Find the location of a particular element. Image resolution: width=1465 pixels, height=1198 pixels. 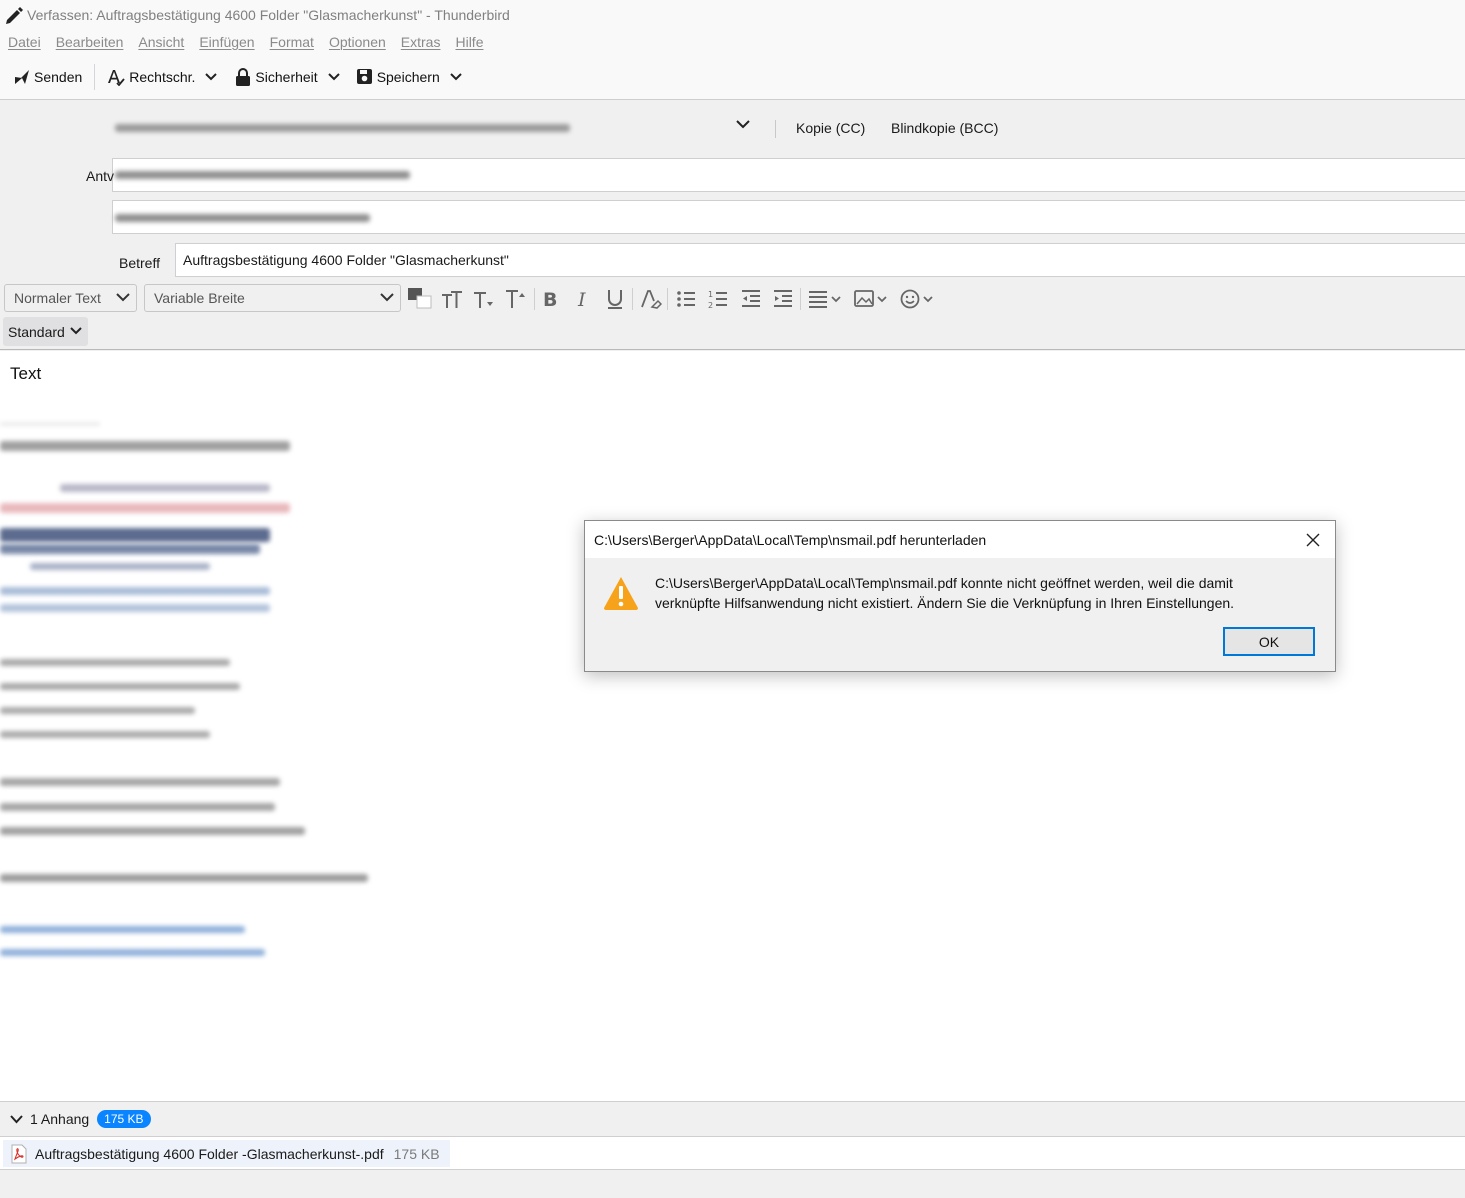

body-greeting: Text is located at coordinates (26, 373).